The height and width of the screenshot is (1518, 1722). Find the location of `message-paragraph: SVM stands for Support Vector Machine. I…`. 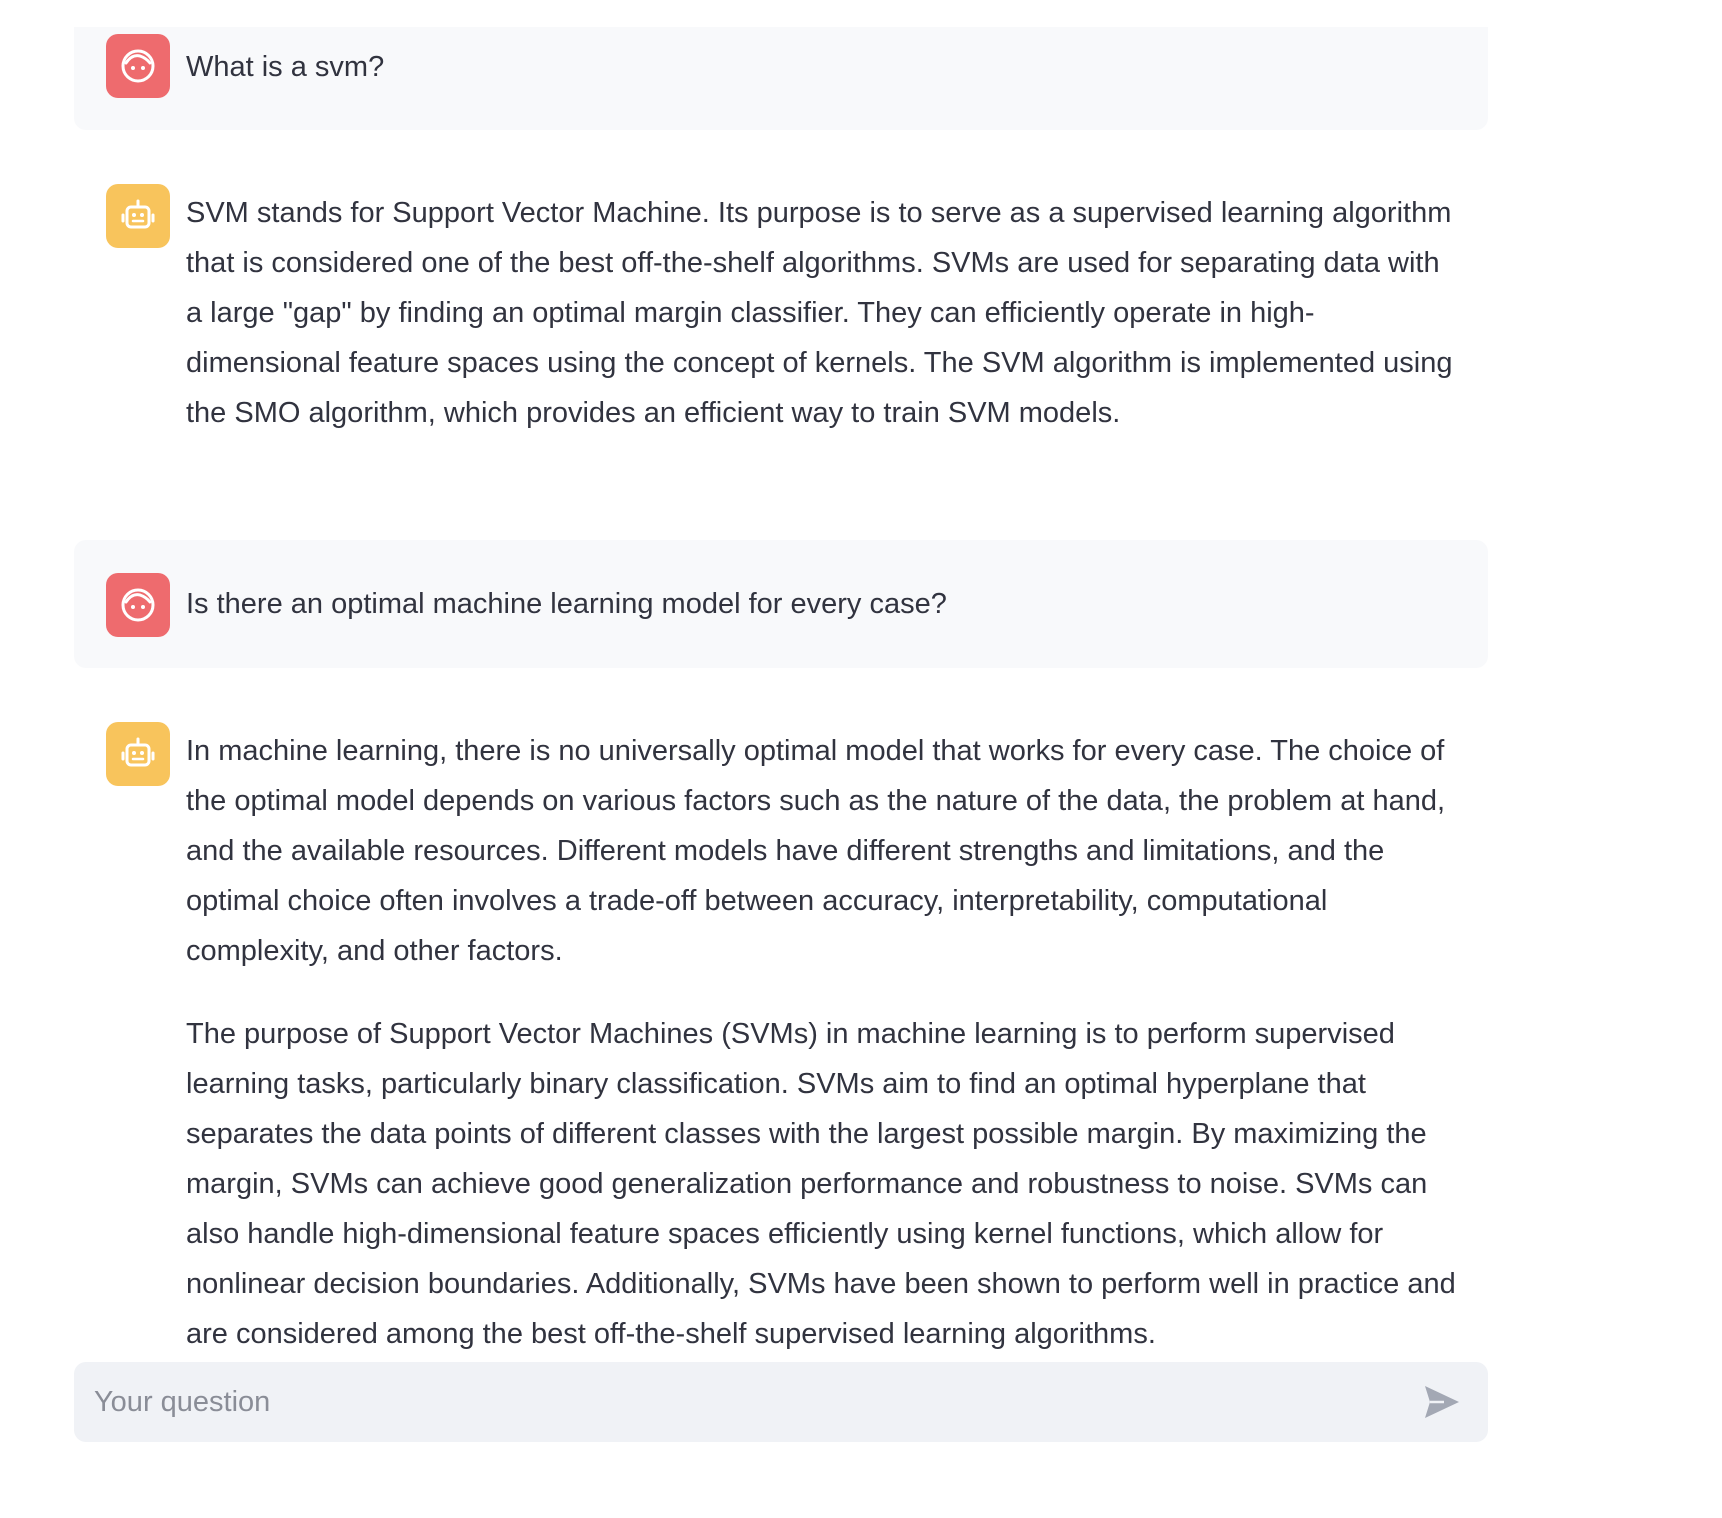

message-paragraph: SVM stands for Support Vector Machine. I… is located at coordinates (819, 313).